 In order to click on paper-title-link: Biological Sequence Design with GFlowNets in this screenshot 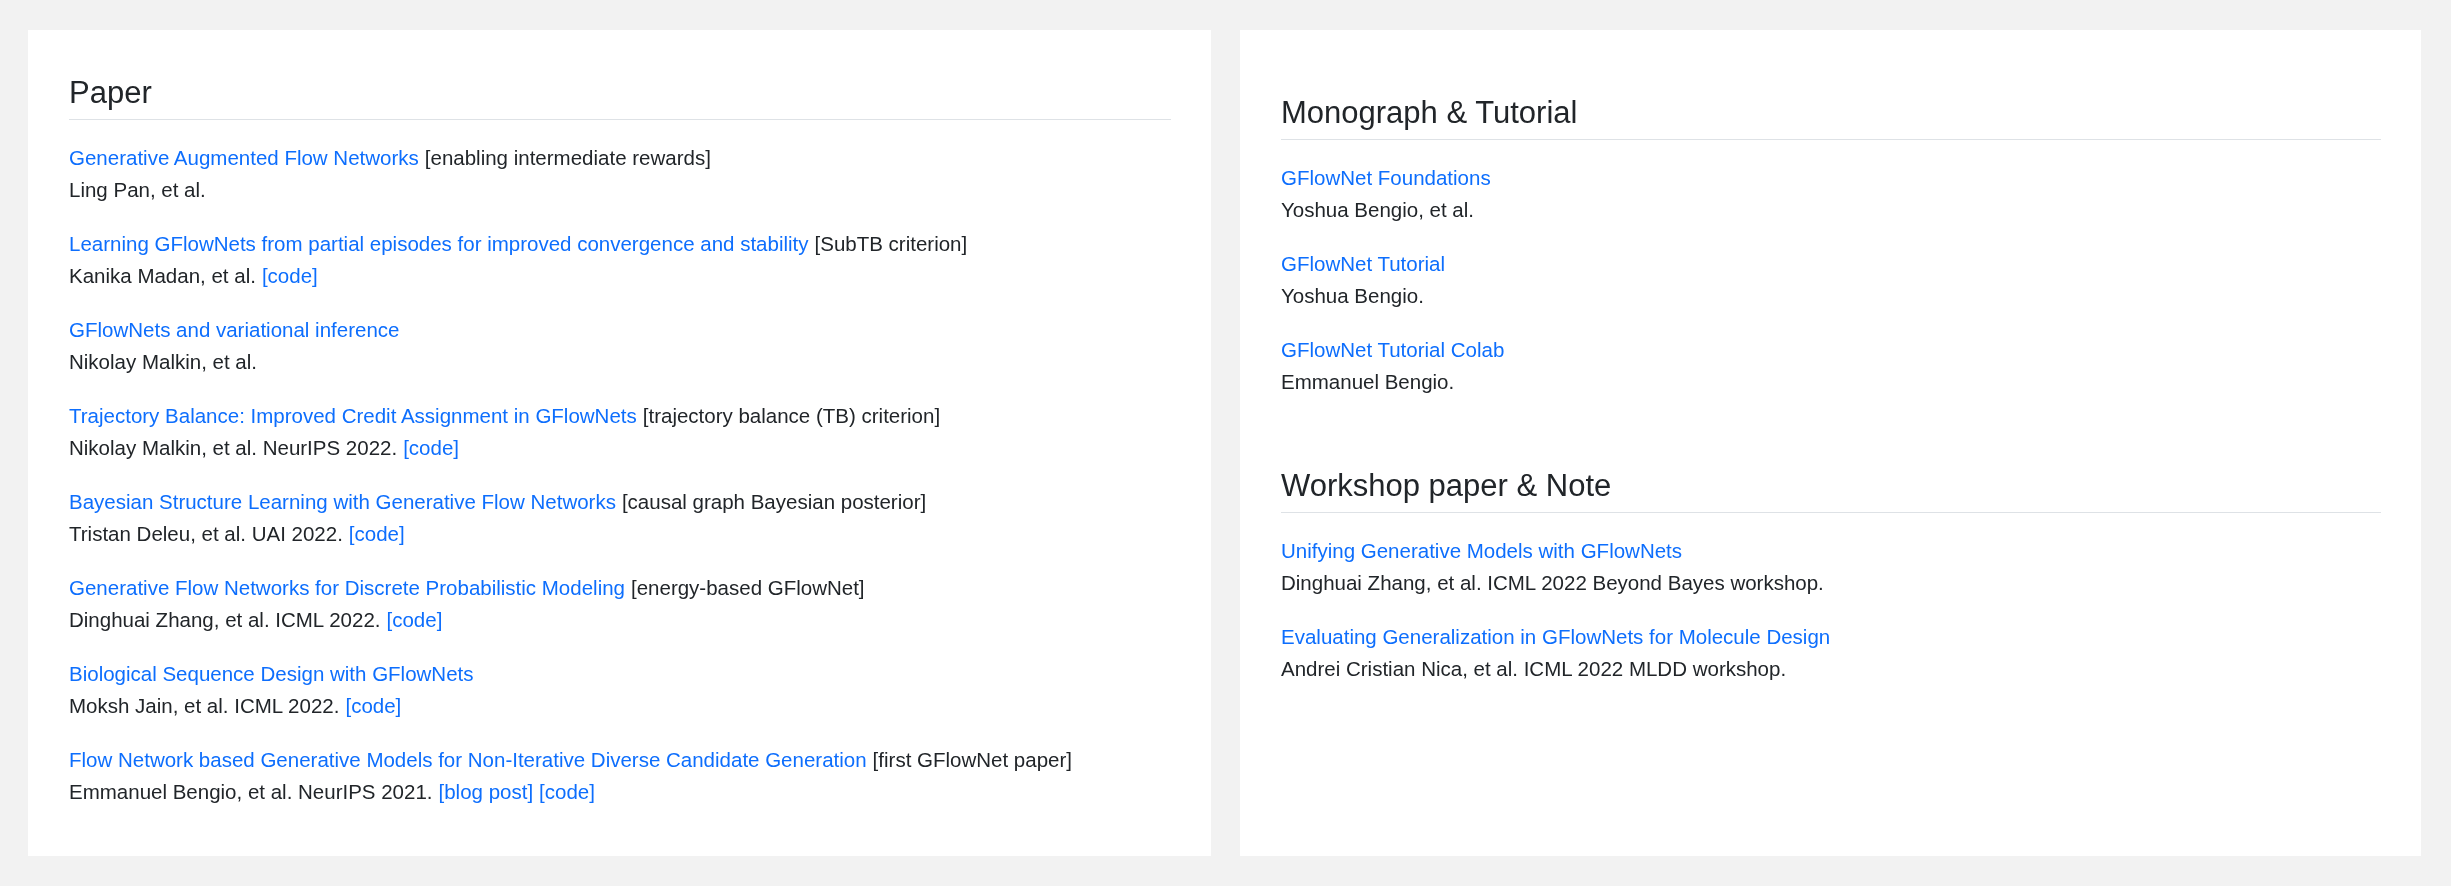, I will do `click(271, 674)`.